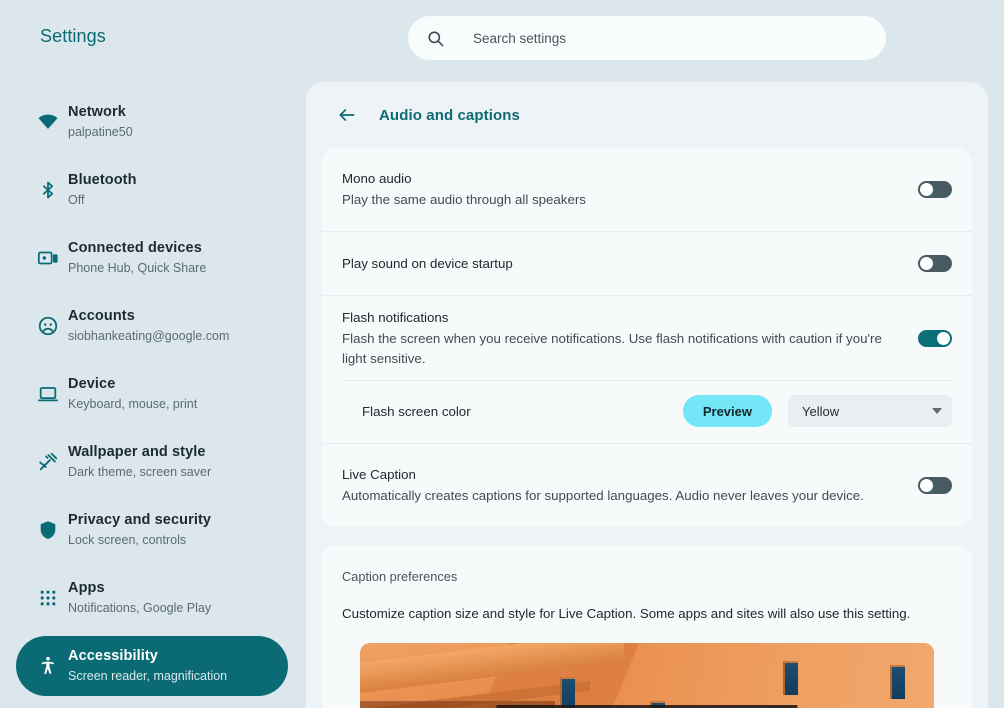 The image size is (1004, 708). What do you see at coordinates (48, 666) in the screenshot?
I see `accessibility-icon` at bounding box center [48, 666].